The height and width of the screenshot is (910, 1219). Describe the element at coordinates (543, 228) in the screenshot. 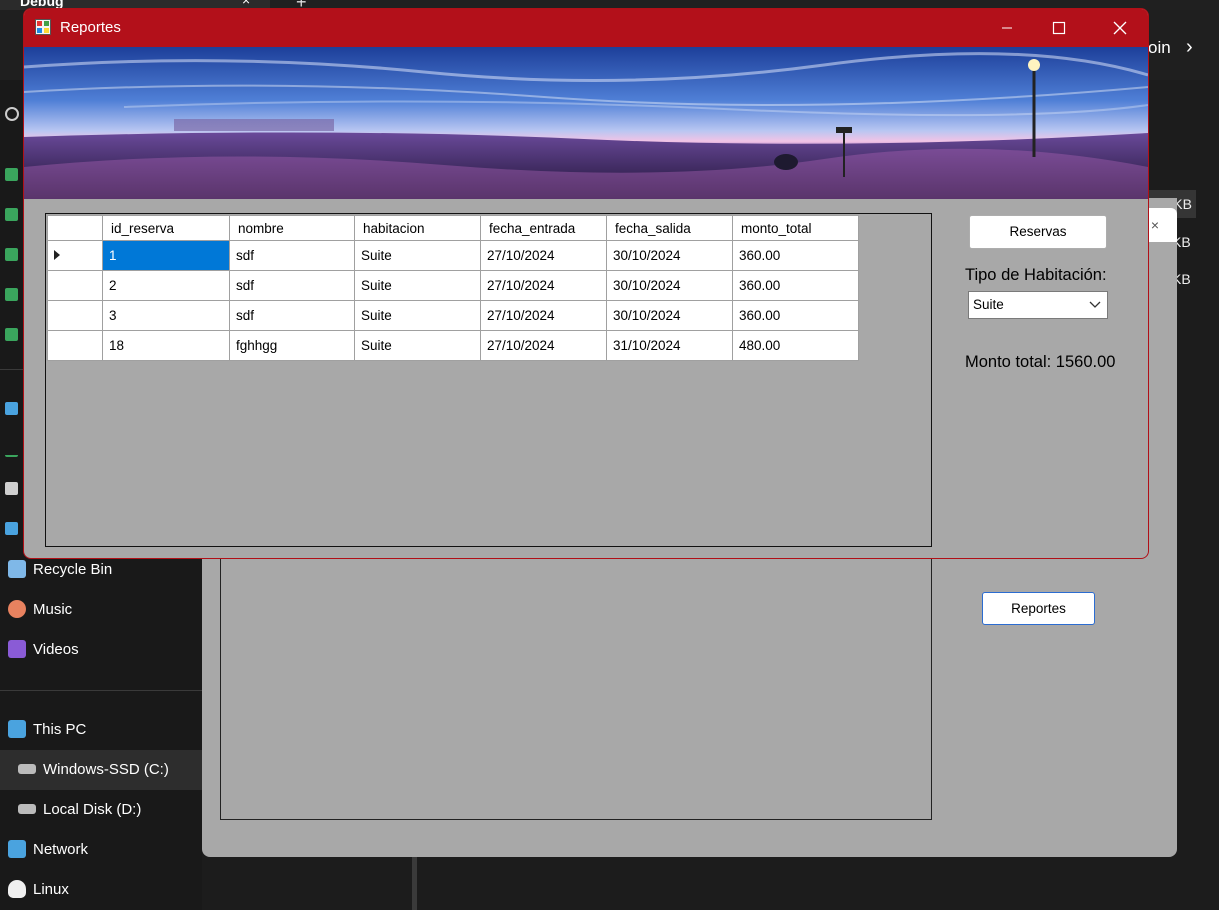

I see `column-header: fecha_entrada` at that location.